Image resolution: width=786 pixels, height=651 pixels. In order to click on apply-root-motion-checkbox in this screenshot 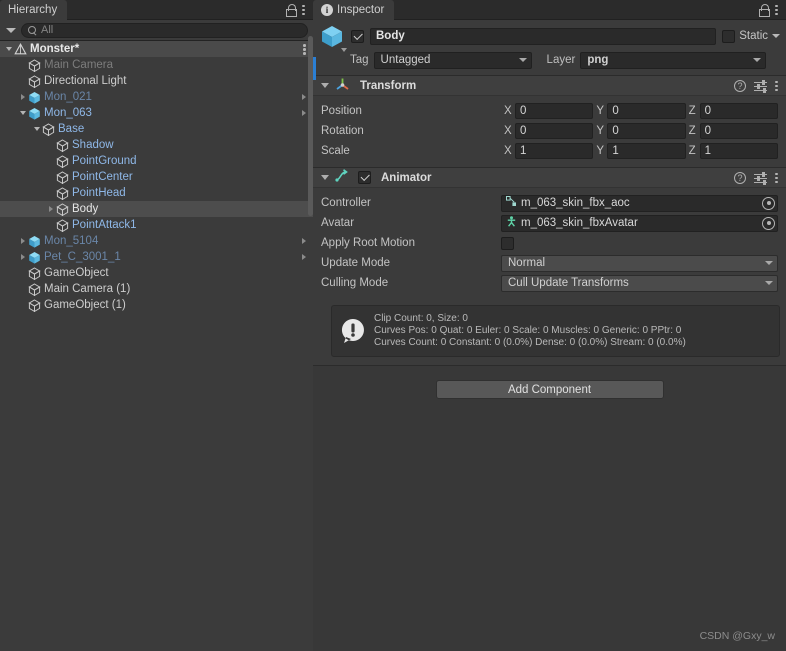, I will do `click(507, 243)`.